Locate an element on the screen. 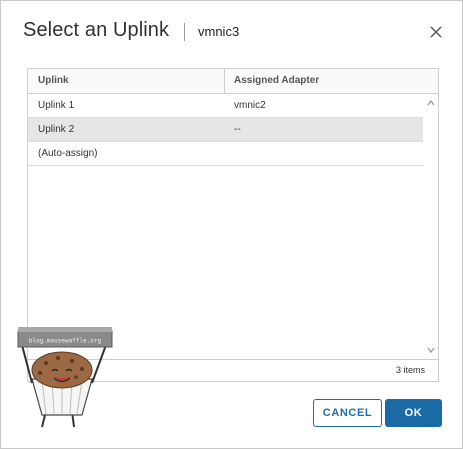 The width and height of the screenshot is (463, 449). cell-uplink: Uplink 1 is located at coordinates (56, 105).